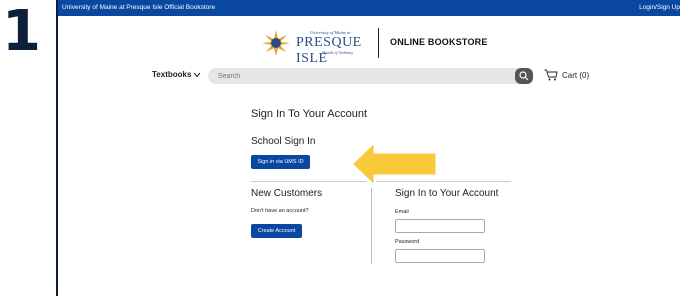  Describe the element at coordinates (28, 148) in the screenshot. I see `step-gutter: 1` at that location.